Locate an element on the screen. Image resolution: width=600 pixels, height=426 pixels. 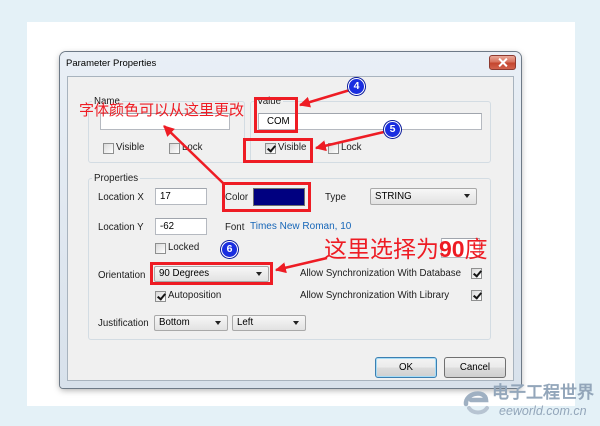
annotation-note-orientation-number: 90 is located at coordinates (452, 249).